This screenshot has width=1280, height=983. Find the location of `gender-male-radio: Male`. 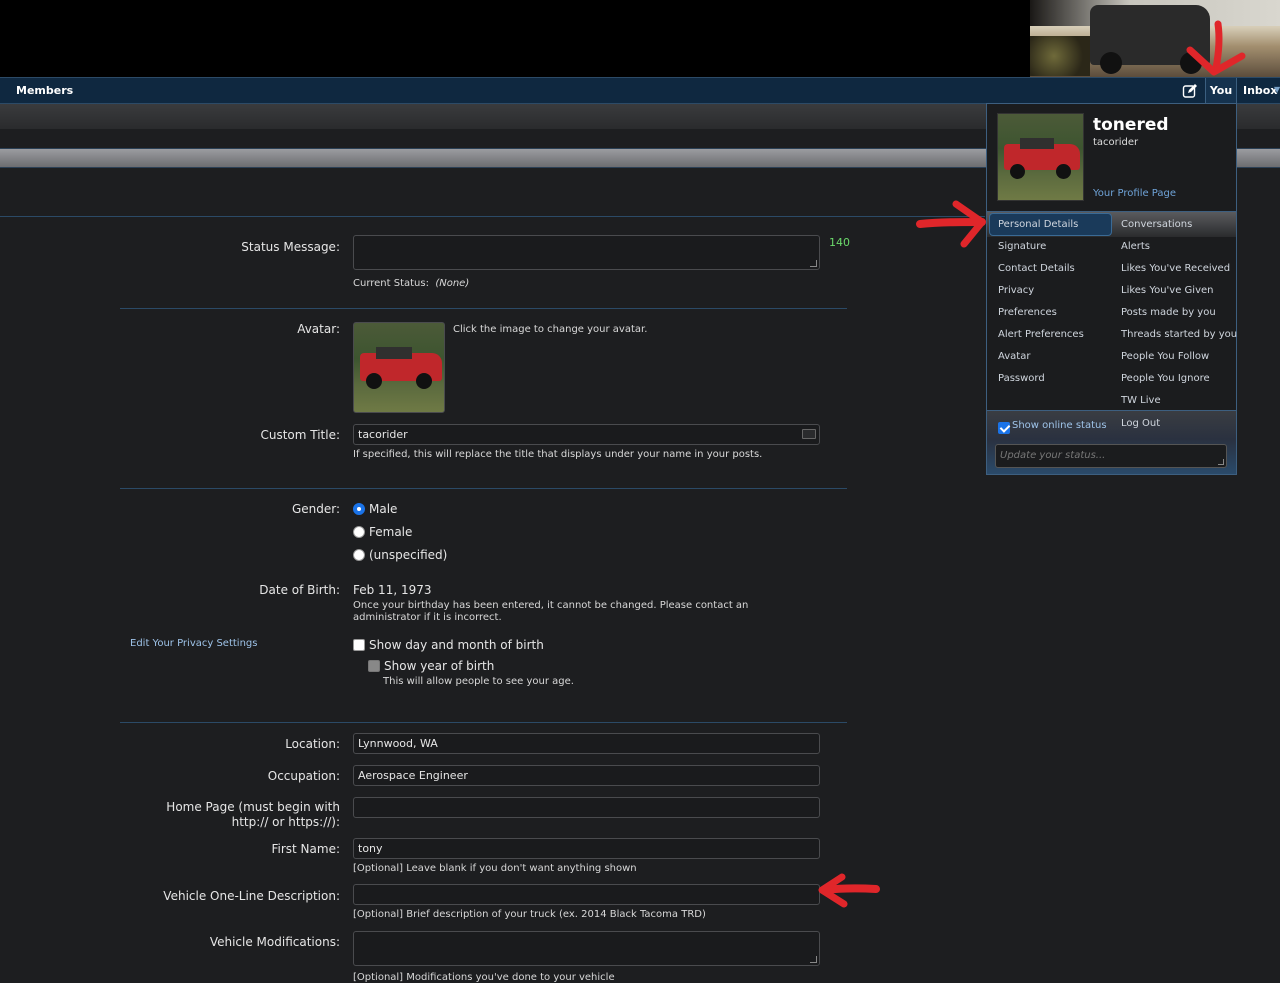

gender-male-radio: Male is located at coordinates (375, 509).